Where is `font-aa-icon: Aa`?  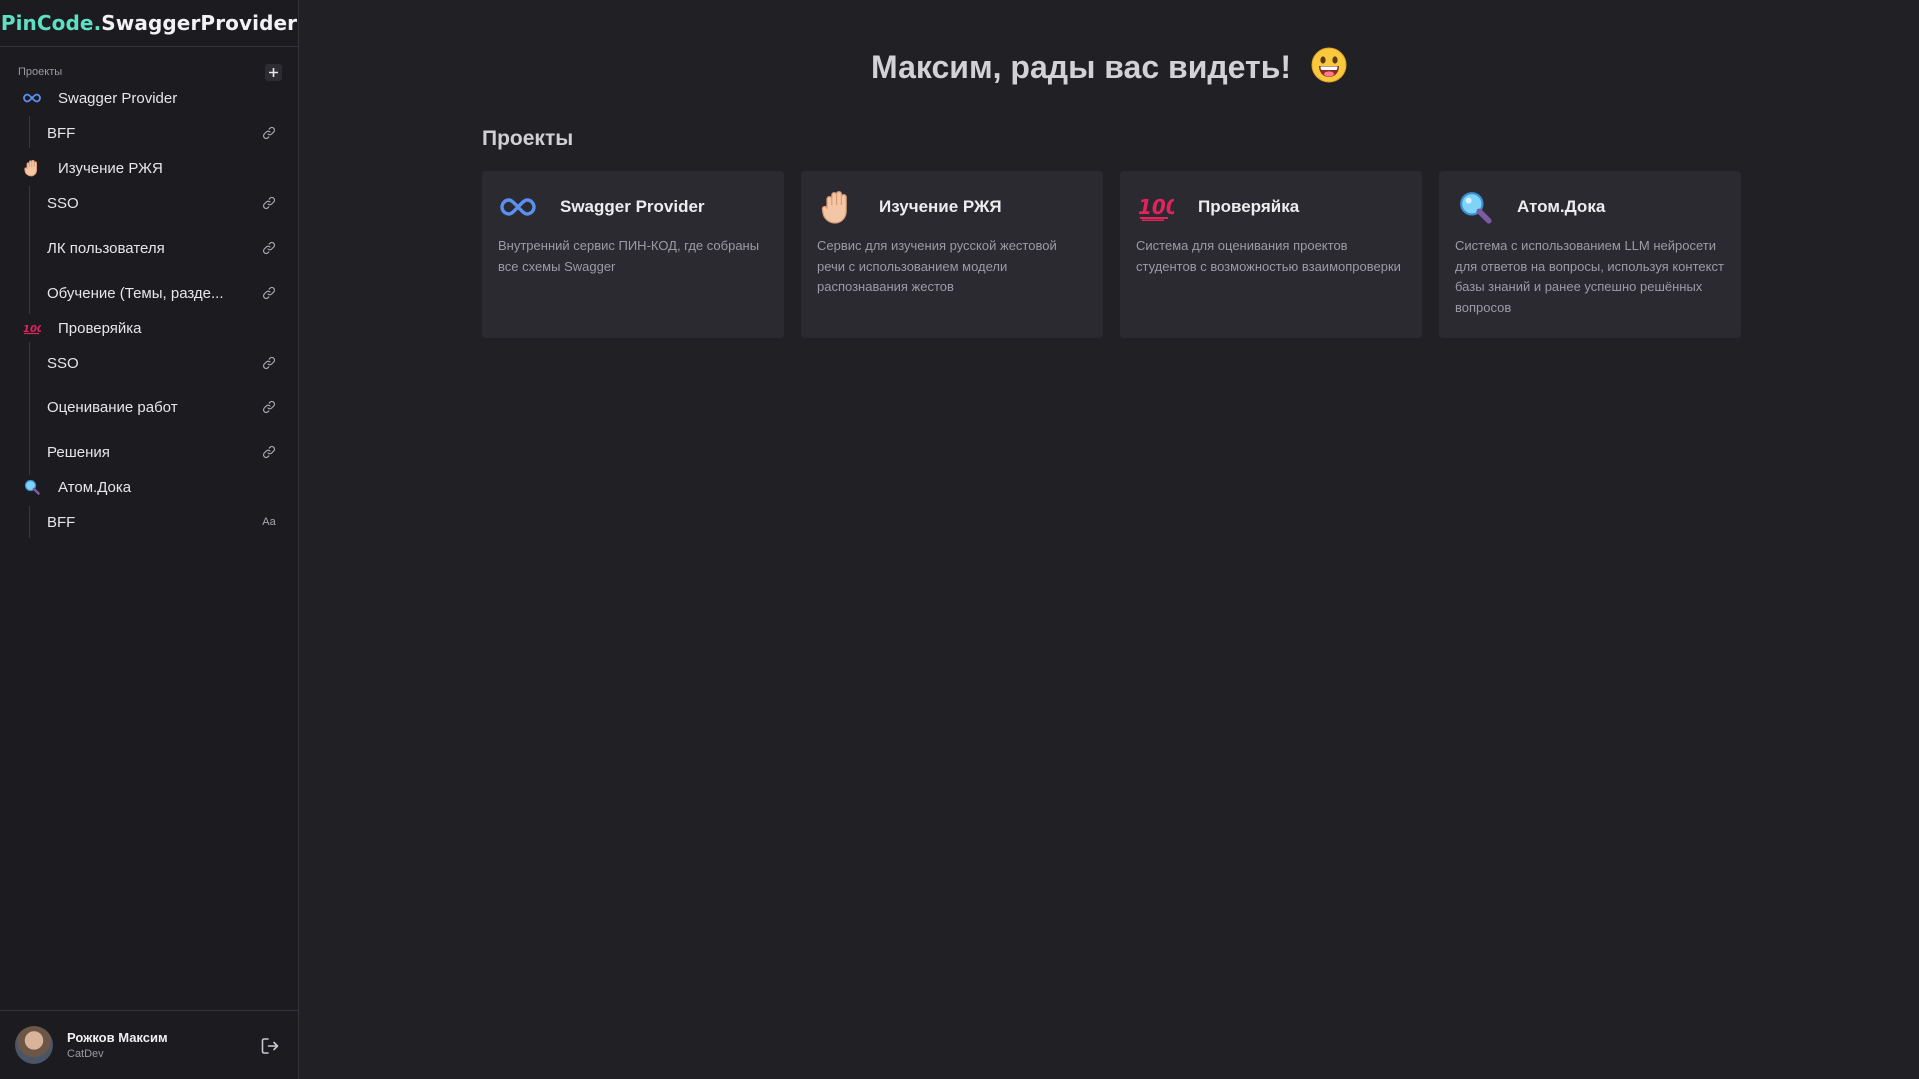 font-aa-icon: Aa is located at coordinates (269, 522).